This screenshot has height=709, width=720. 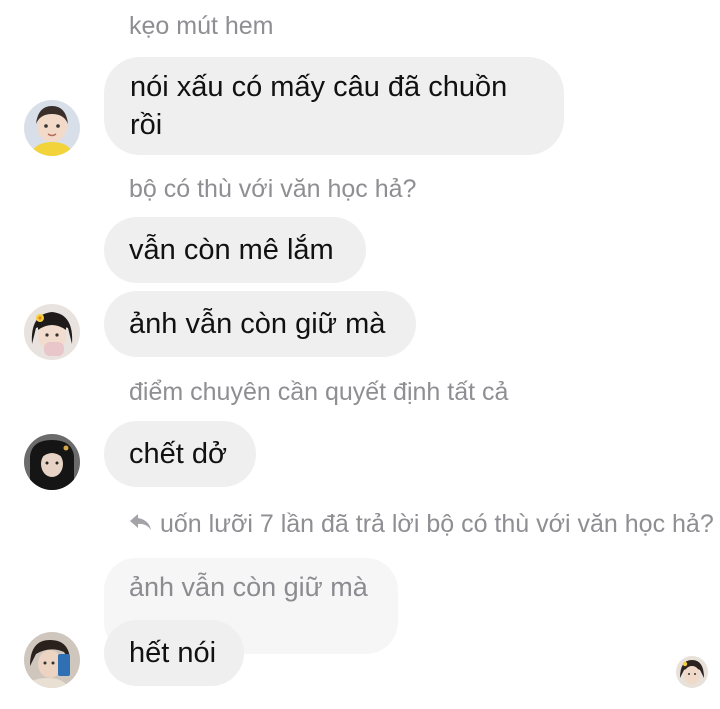 What do you see at coordinates (319, 392) in the screenshot?
I see `sender-label: điểm chuyên cần quyết định tất cả` at bounding box center [319, 392].